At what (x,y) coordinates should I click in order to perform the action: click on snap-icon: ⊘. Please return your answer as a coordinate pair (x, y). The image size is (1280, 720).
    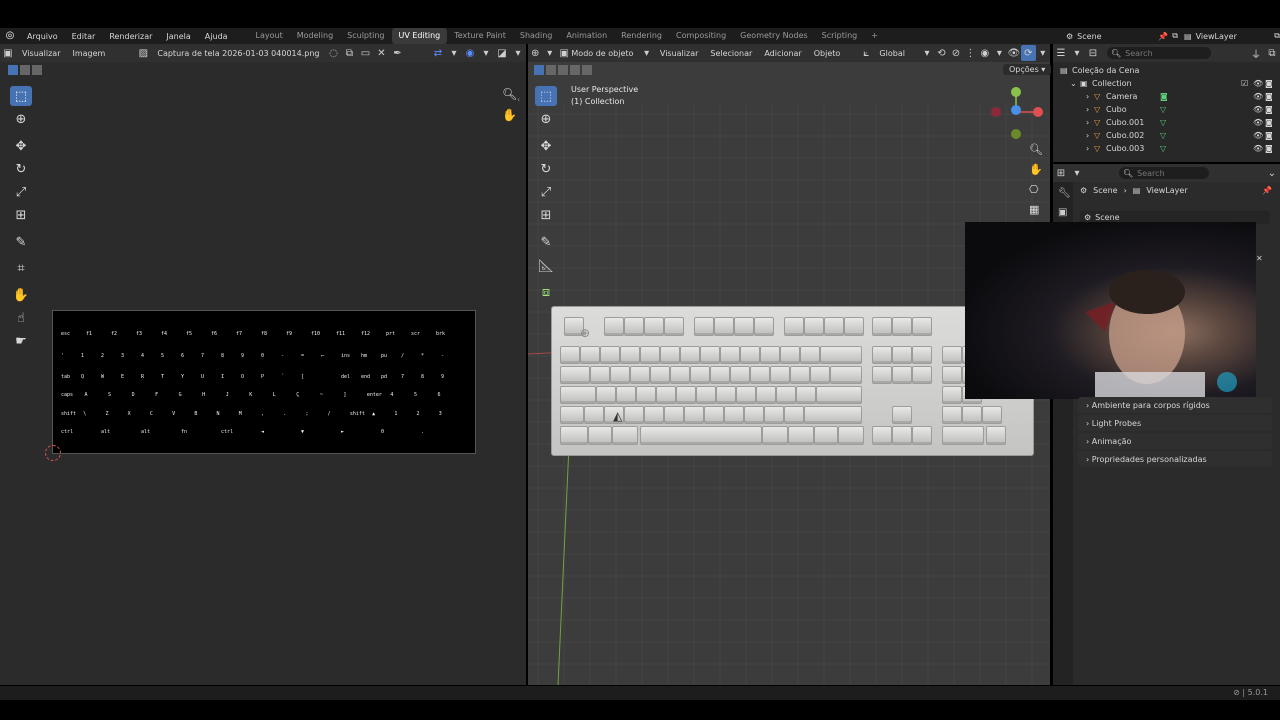
    Looking at the image, I should click on (956, 53).